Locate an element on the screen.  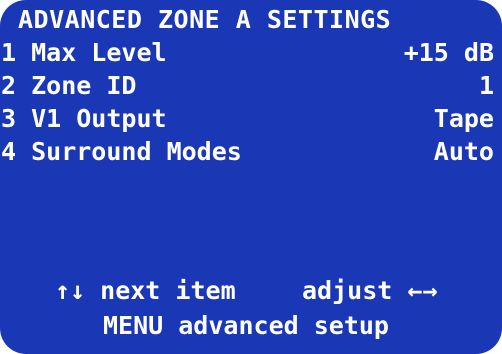
menu-item-v1-output: 3 V1 Output Tape is located at coordinates (247, 119).